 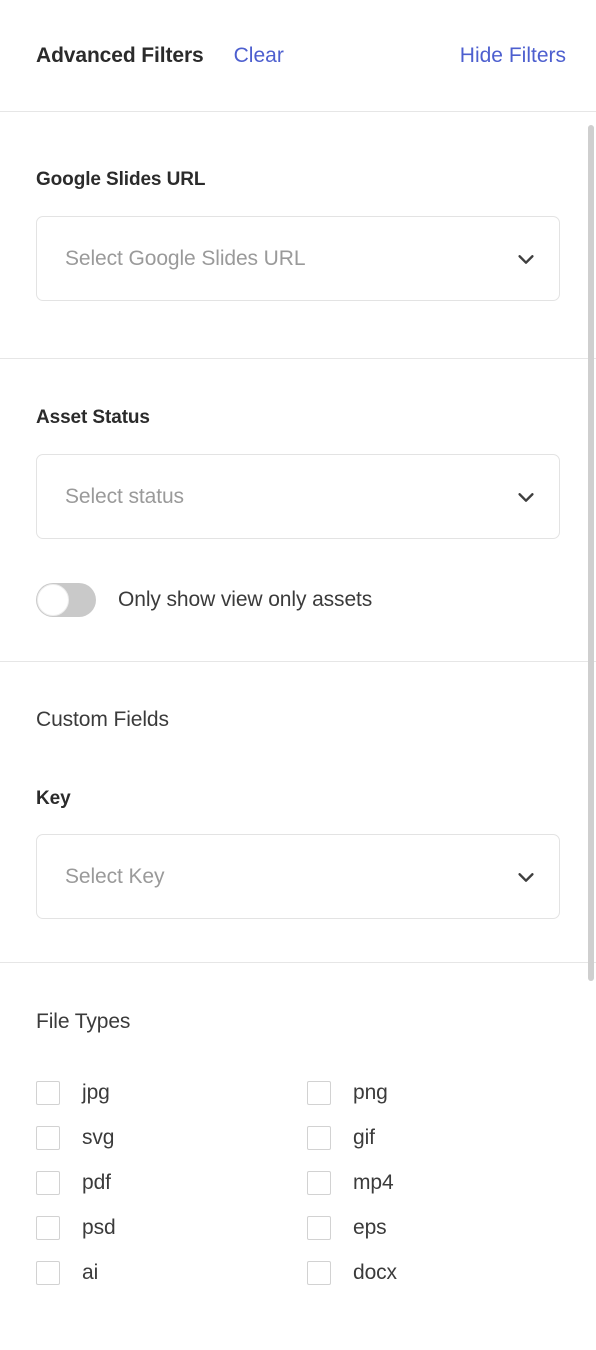 I want to click on file-types-label: File Types, so click(x=83, y=1021).